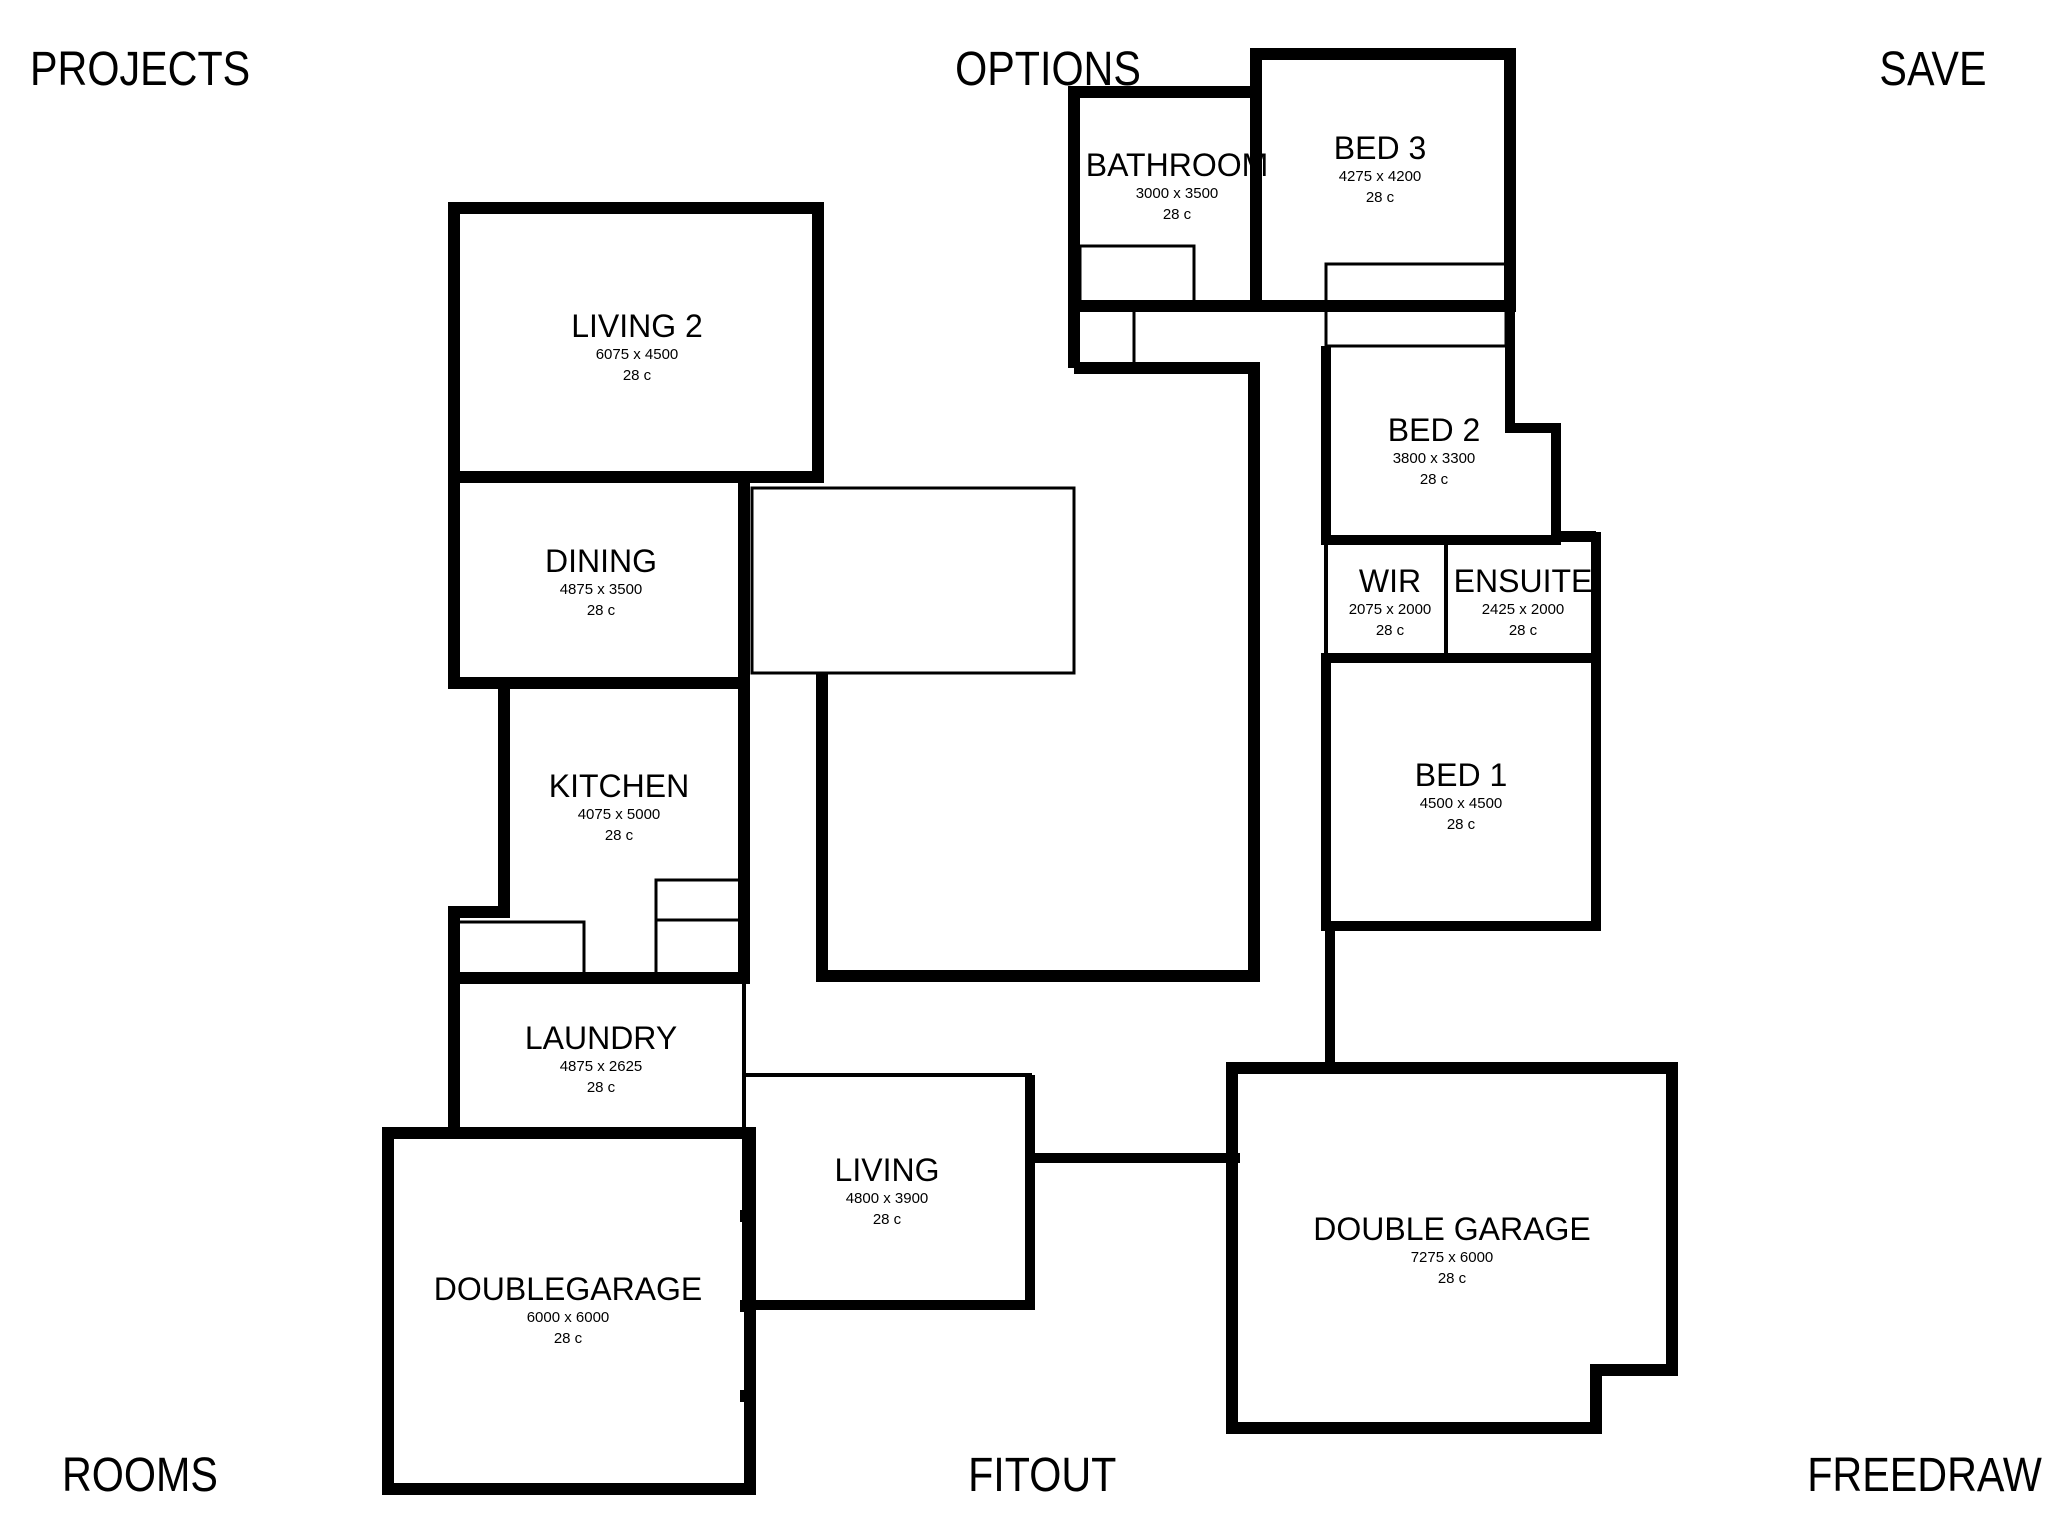  I want to click on room-dimensions: 4800 x 3900, so click(887, 1198).